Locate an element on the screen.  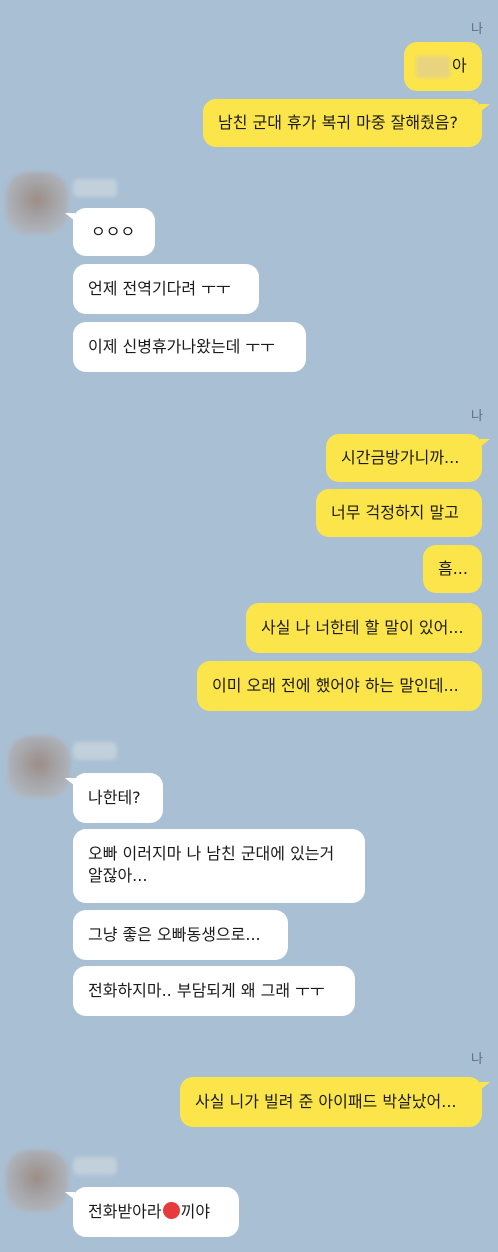
message-text: 아 is located at coordinates (459, 65).